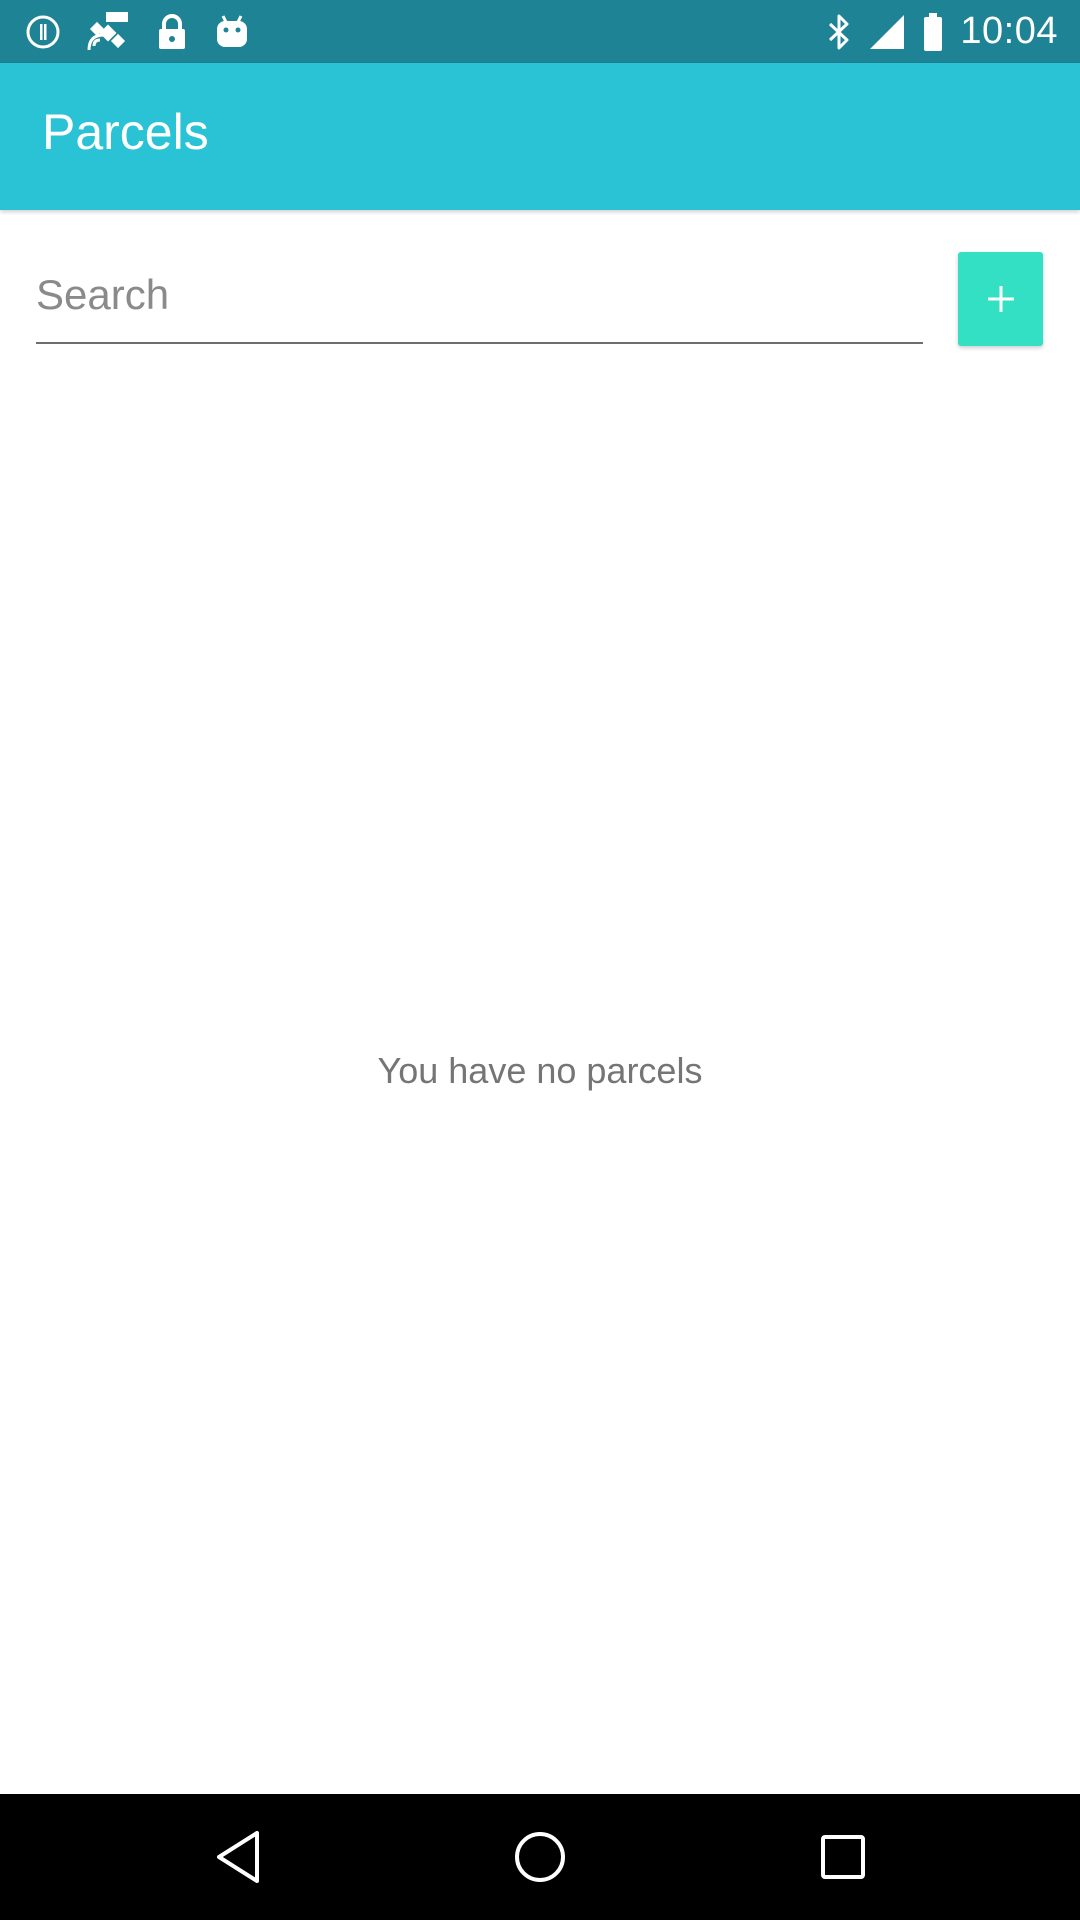 This screenshot has height=1920, width=1080. I want to click on back-icon, so click(238, 1857).